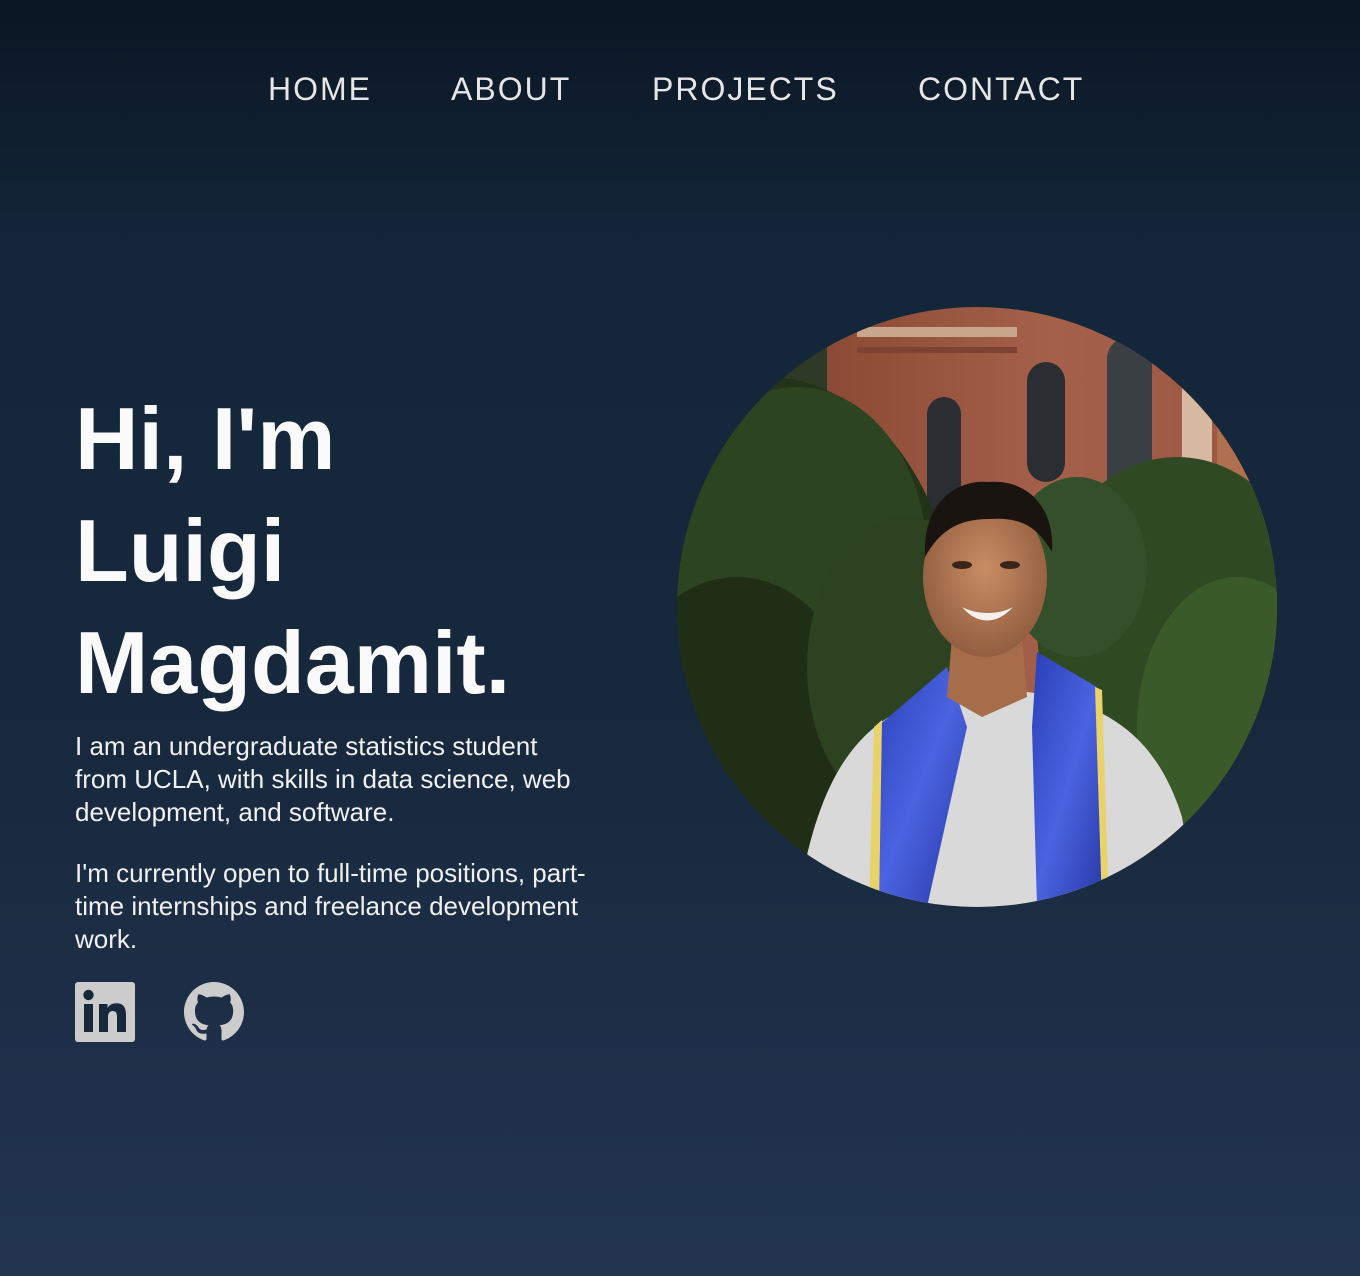 The image size is (1360, 1276). Describe the element at coordinates (180, 550) in the screenshot. I see `hero-title-line-2: Luigi` at that location.